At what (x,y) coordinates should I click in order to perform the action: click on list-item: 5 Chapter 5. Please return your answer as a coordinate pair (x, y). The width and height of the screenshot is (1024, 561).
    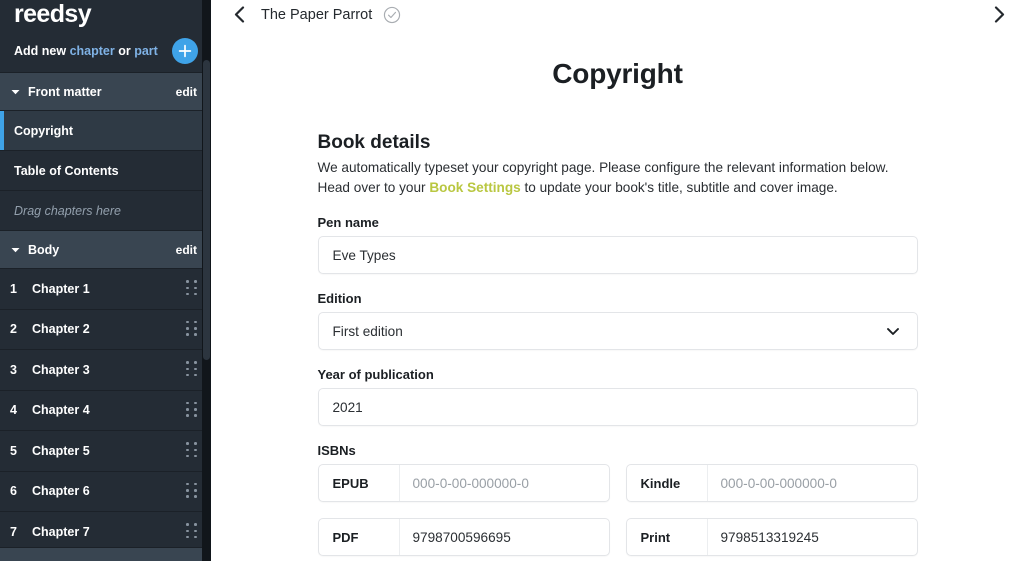
    Looking at the image, I should click on (105, 451).